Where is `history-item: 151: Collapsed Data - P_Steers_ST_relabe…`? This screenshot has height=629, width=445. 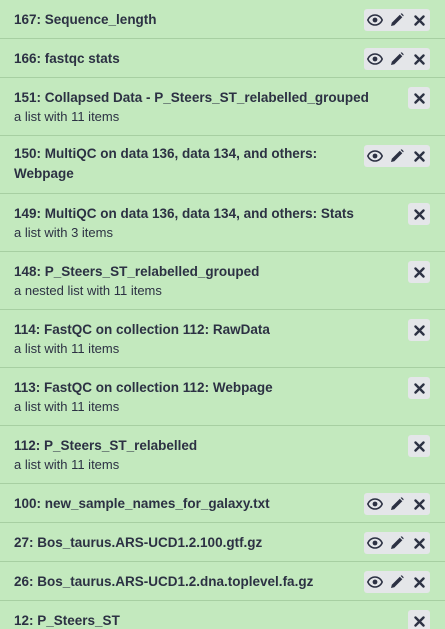
history-item: 151: Collapsed Data - P_Steers_ST_relabe… is located at coordinates (222, 107).